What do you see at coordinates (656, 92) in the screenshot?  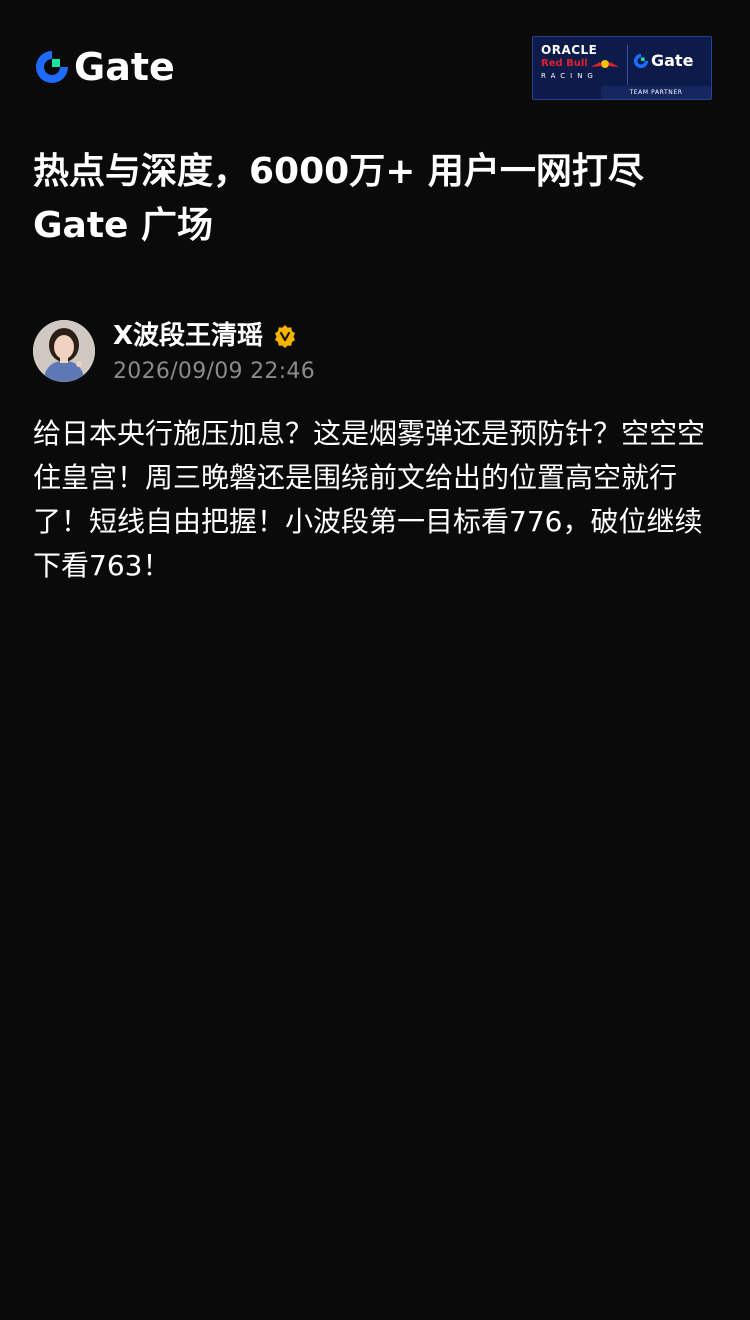 I see `partner-footer: TEAM PARTNER` at bounding box center [656, 92].